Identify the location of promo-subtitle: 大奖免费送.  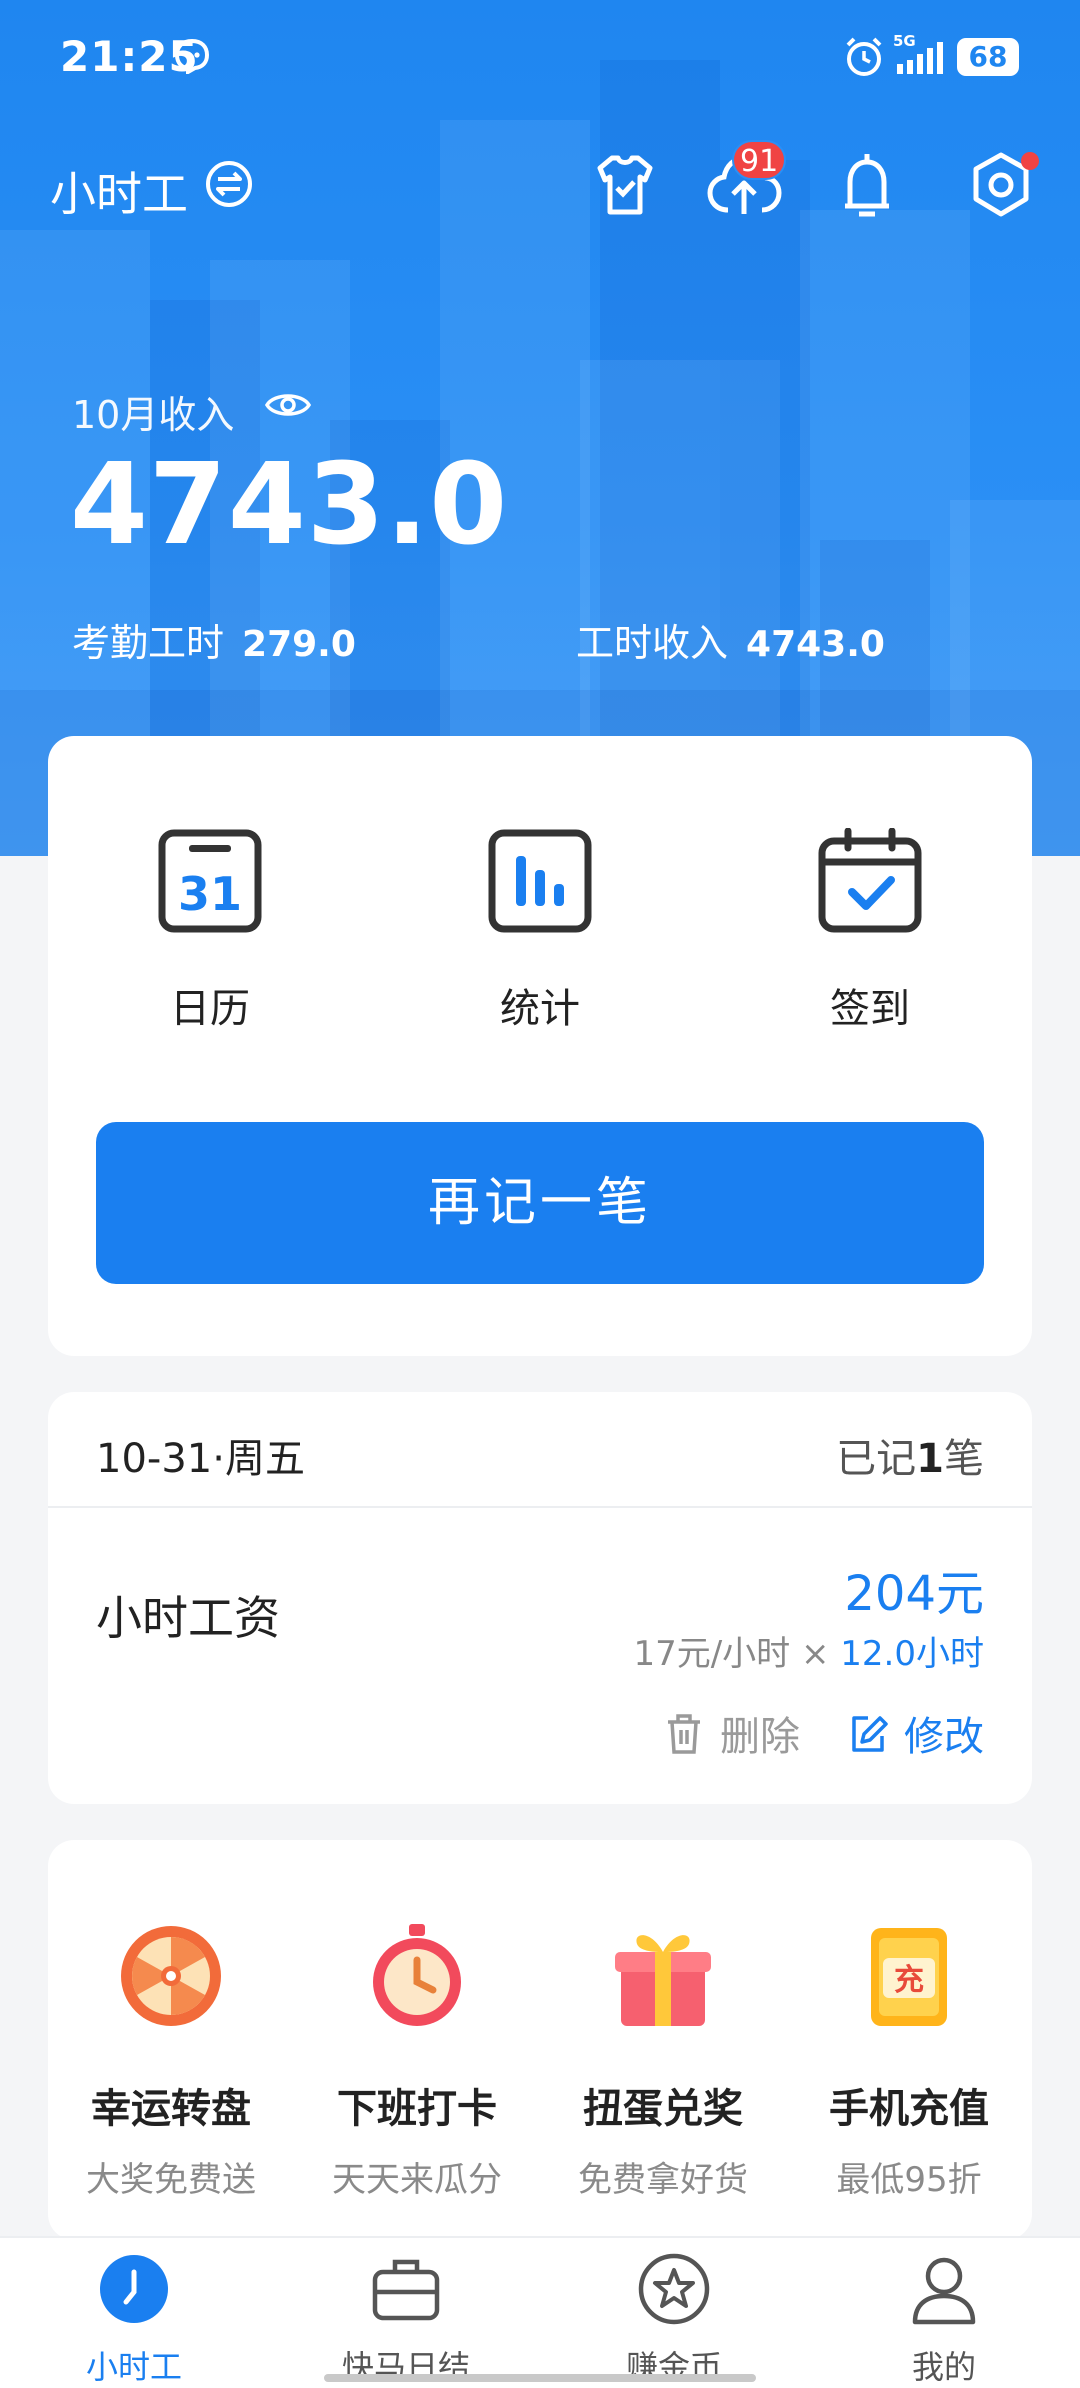
(171, 2180).